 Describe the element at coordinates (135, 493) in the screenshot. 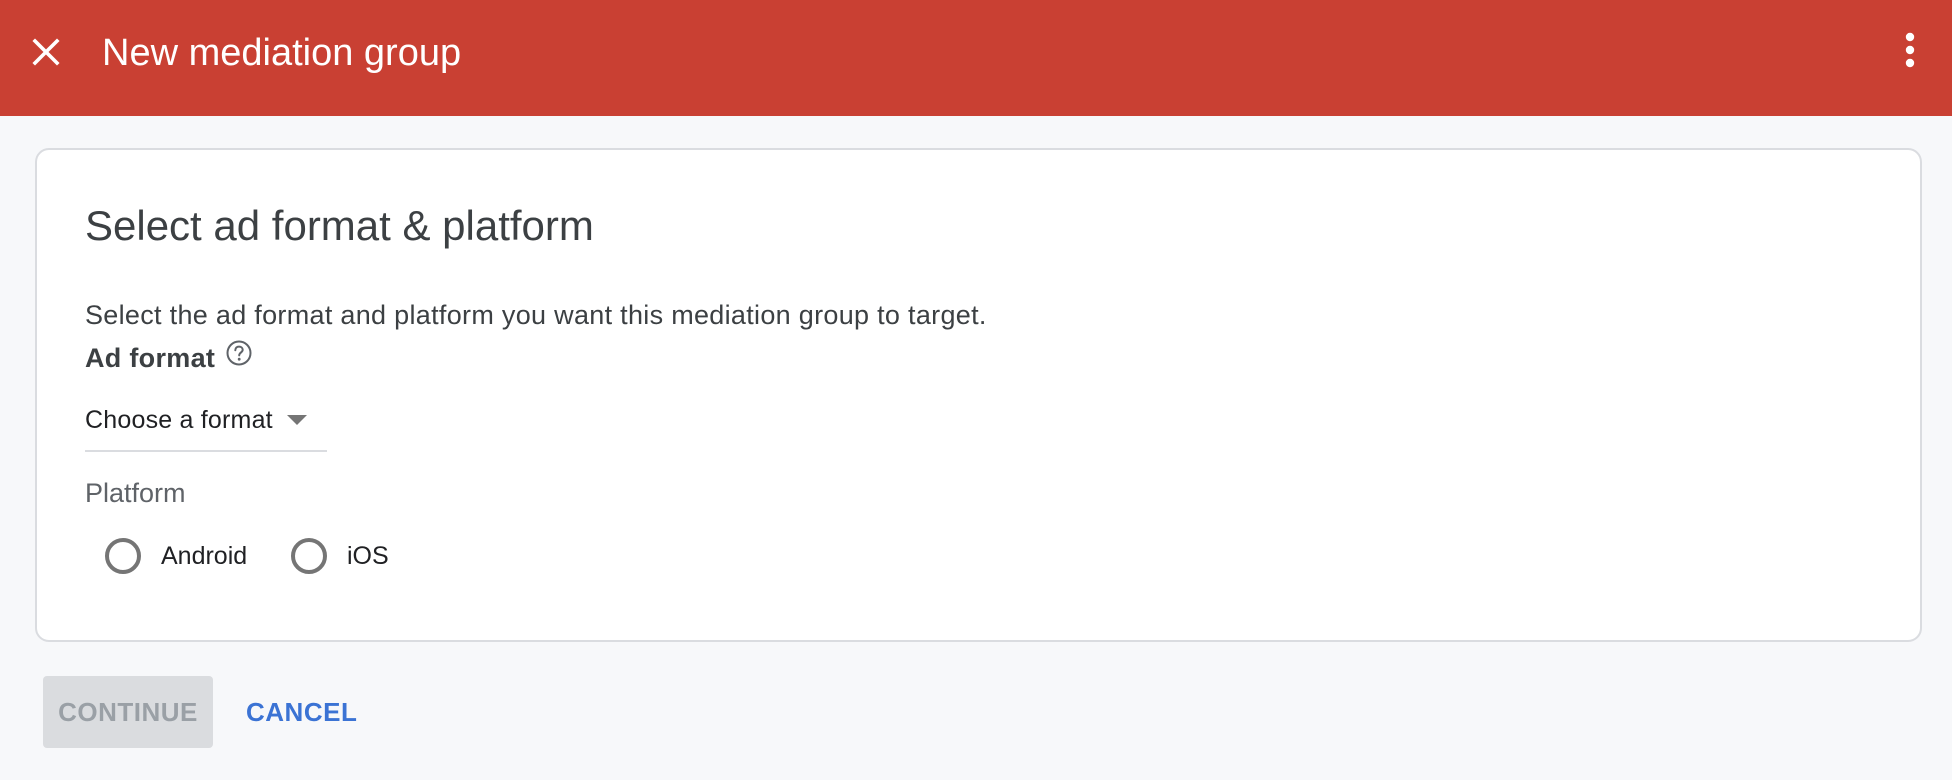

I see `platform-label: Platform` at that location.